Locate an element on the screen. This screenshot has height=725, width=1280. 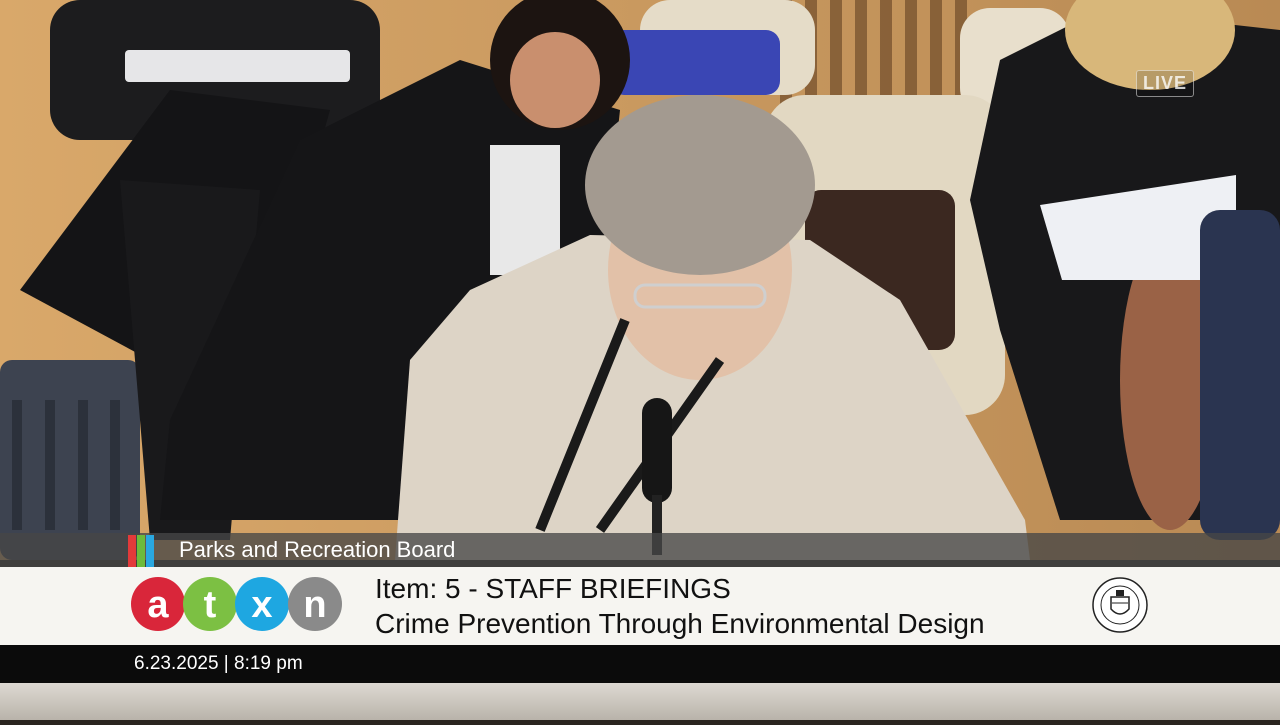
board-name: Parks and Recreation Board is located at coordinates (317, 549).